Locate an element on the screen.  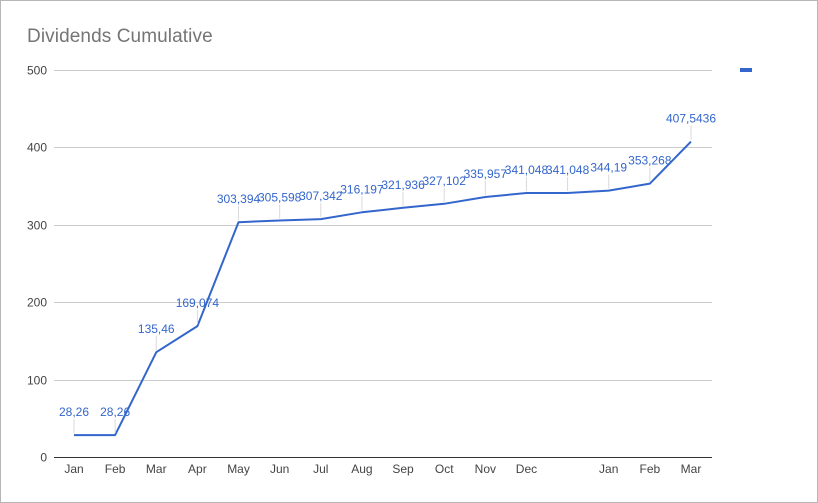
x-tick-label: Jun is located at coordinates (279, 469).